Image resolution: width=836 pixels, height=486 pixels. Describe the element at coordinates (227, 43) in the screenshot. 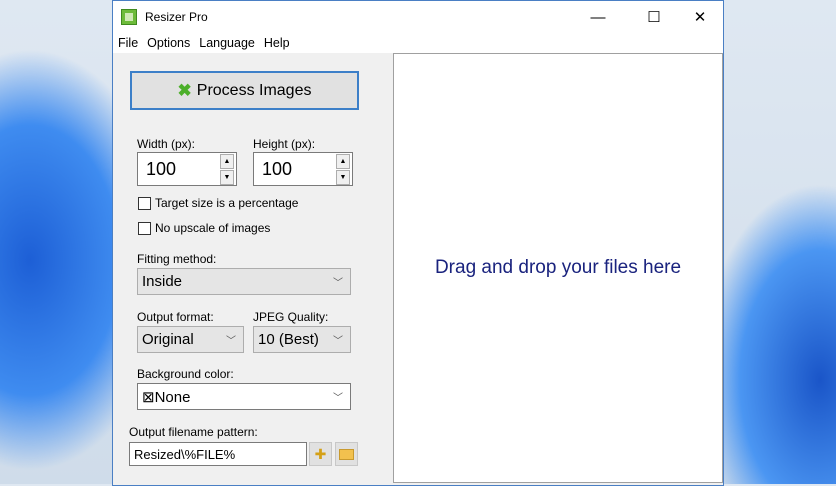

I see `menu-language: Language` at that location.